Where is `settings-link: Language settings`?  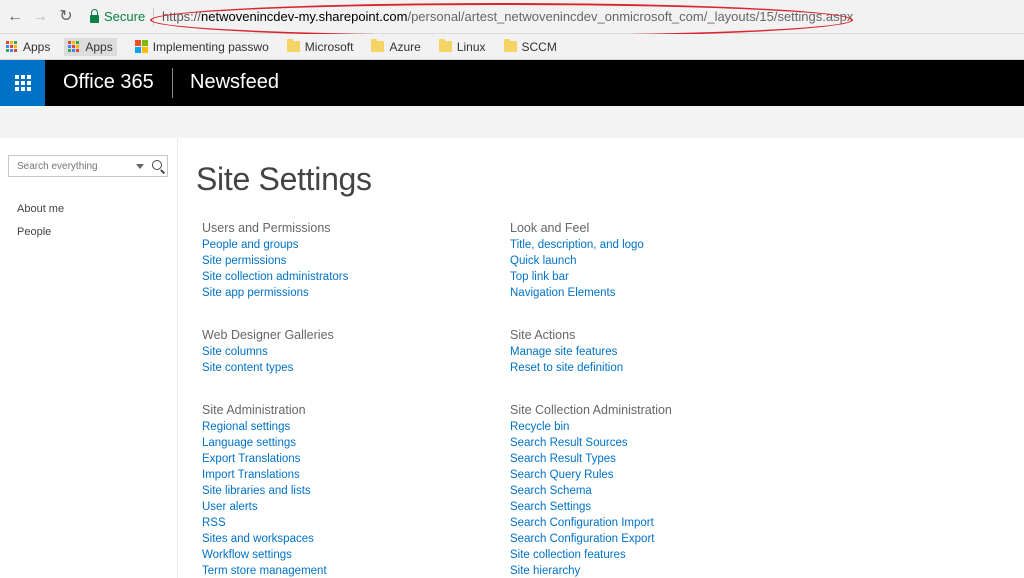
settings-link: Language settings is located at coordinates (249, 443).